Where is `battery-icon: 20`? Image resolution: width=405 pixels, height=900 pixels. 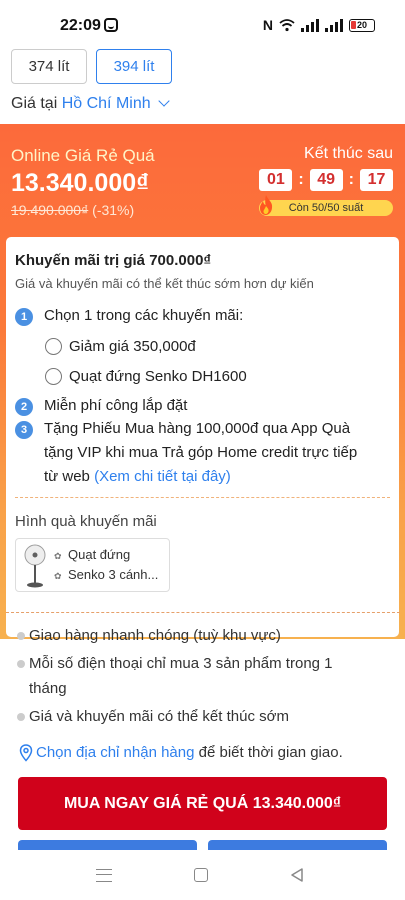
battery-icon: 20 is located at coordinates (362, 25).